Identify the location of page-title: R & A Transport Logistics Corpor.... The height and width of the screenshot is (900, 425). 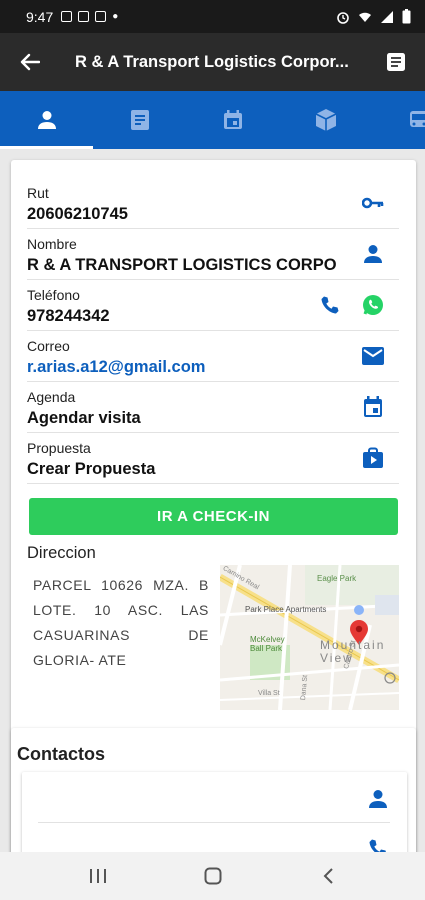
(212, 61).